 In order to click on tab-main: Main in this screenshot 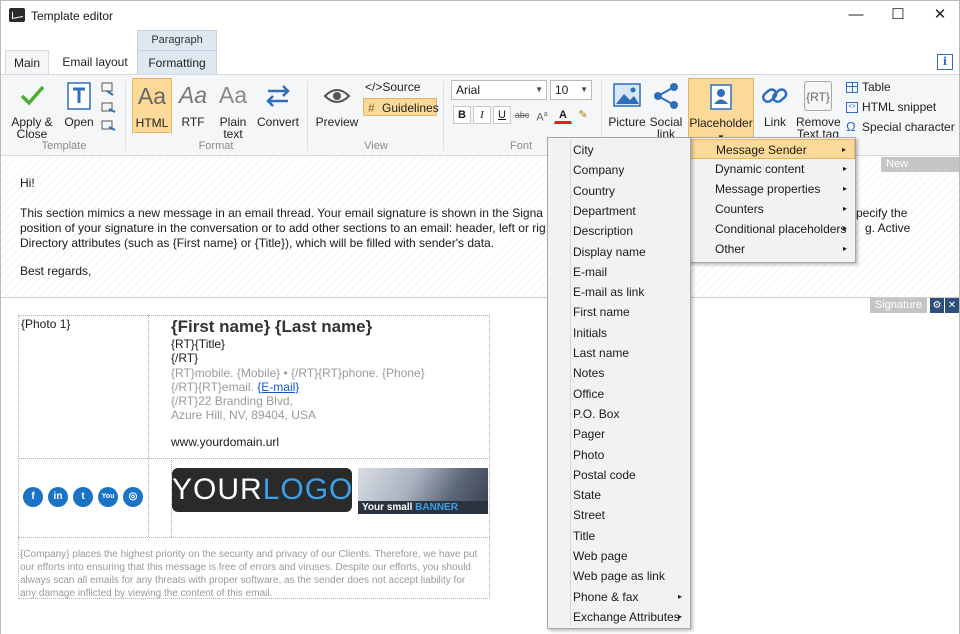, I will do `click(27, 62)`.